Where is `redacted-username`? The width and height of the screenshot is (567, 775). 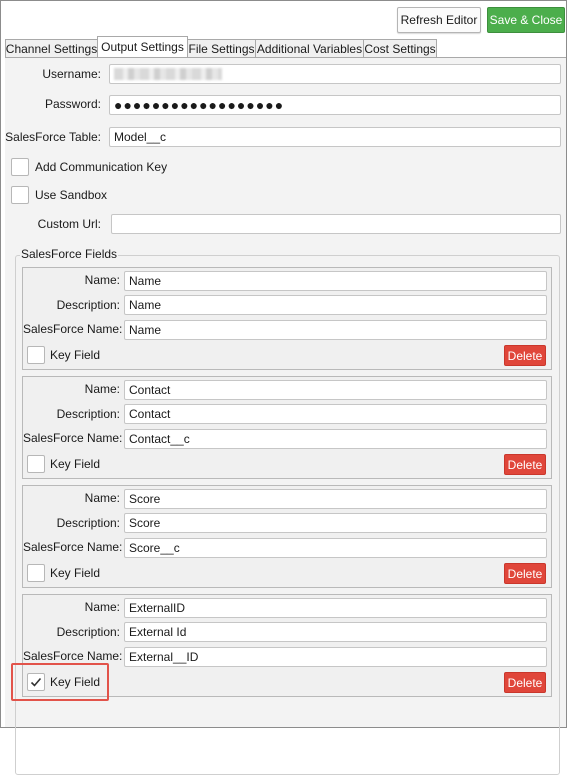
redacted-username is located at coordinates (168, 74).